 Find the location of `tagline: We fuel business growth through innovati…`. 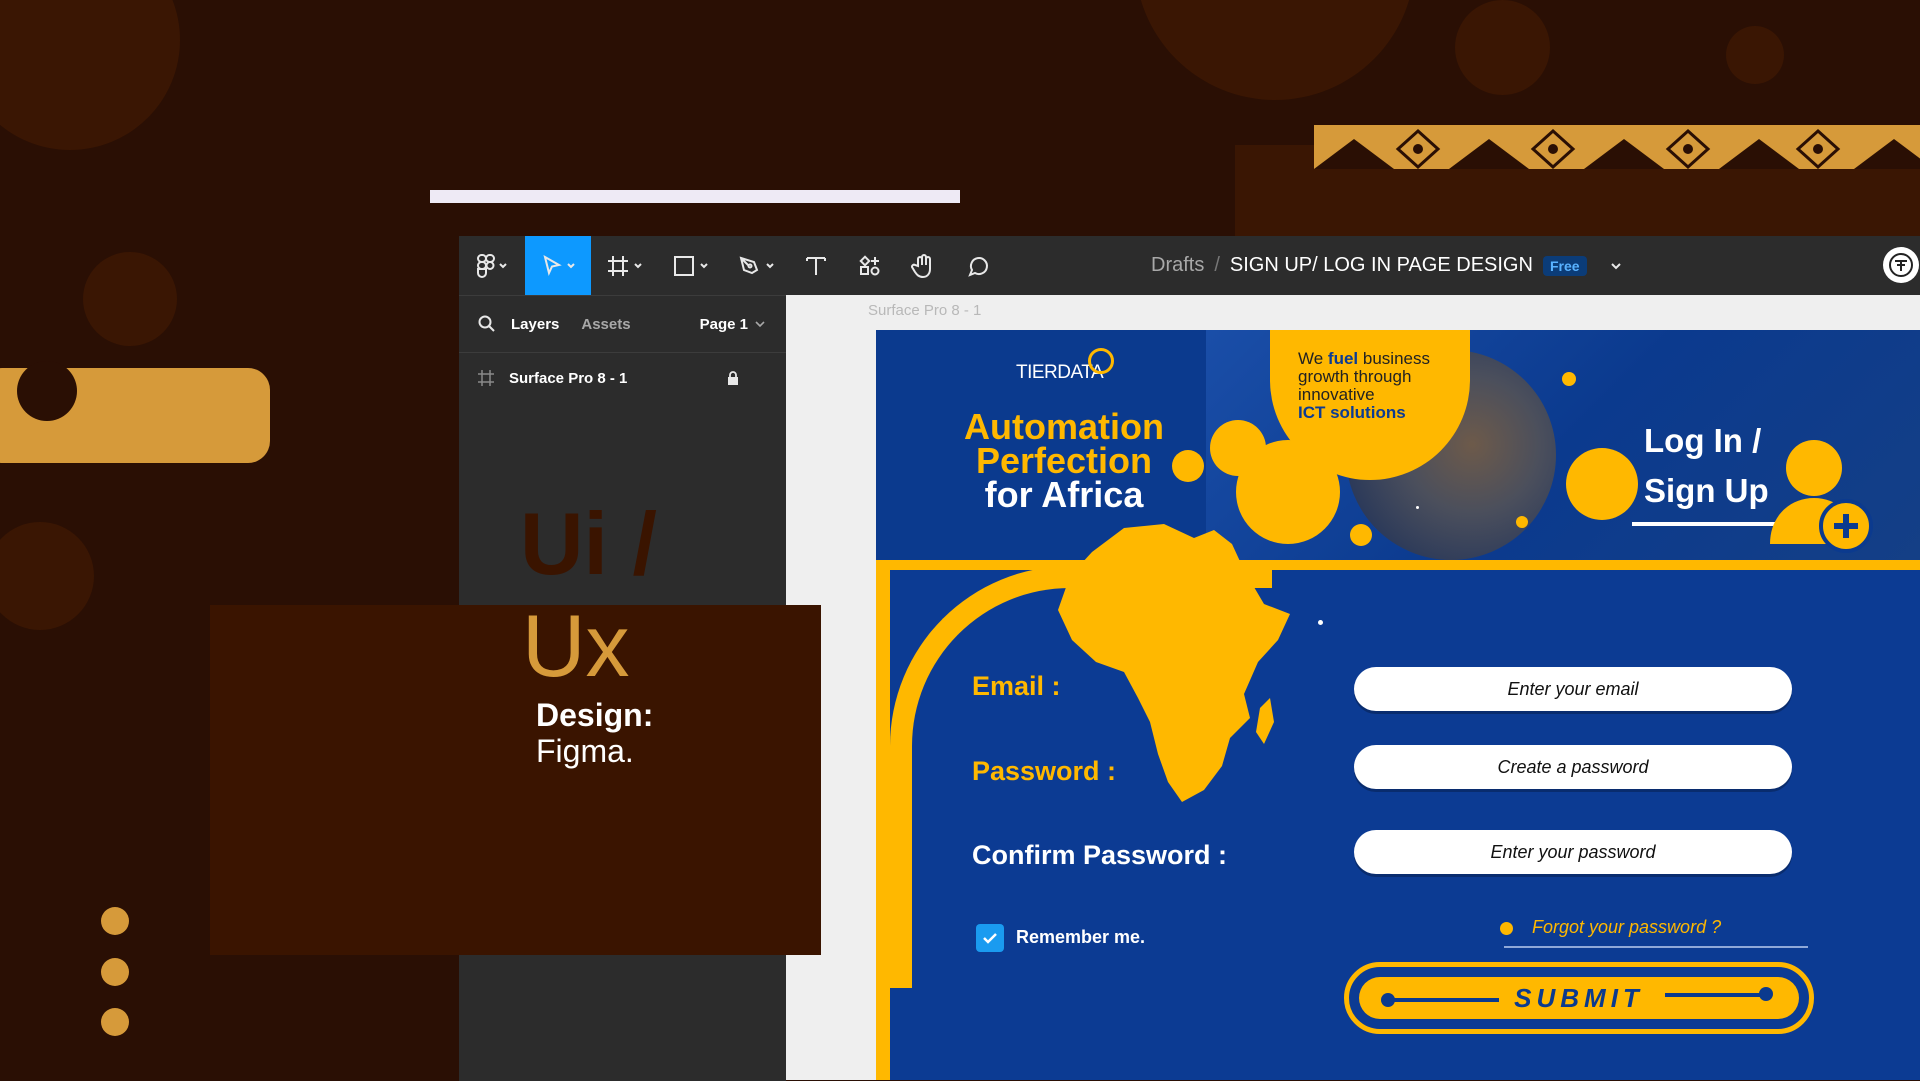

tagline: We fuel business growth through innovati… is located at coordinates (1383, 386).